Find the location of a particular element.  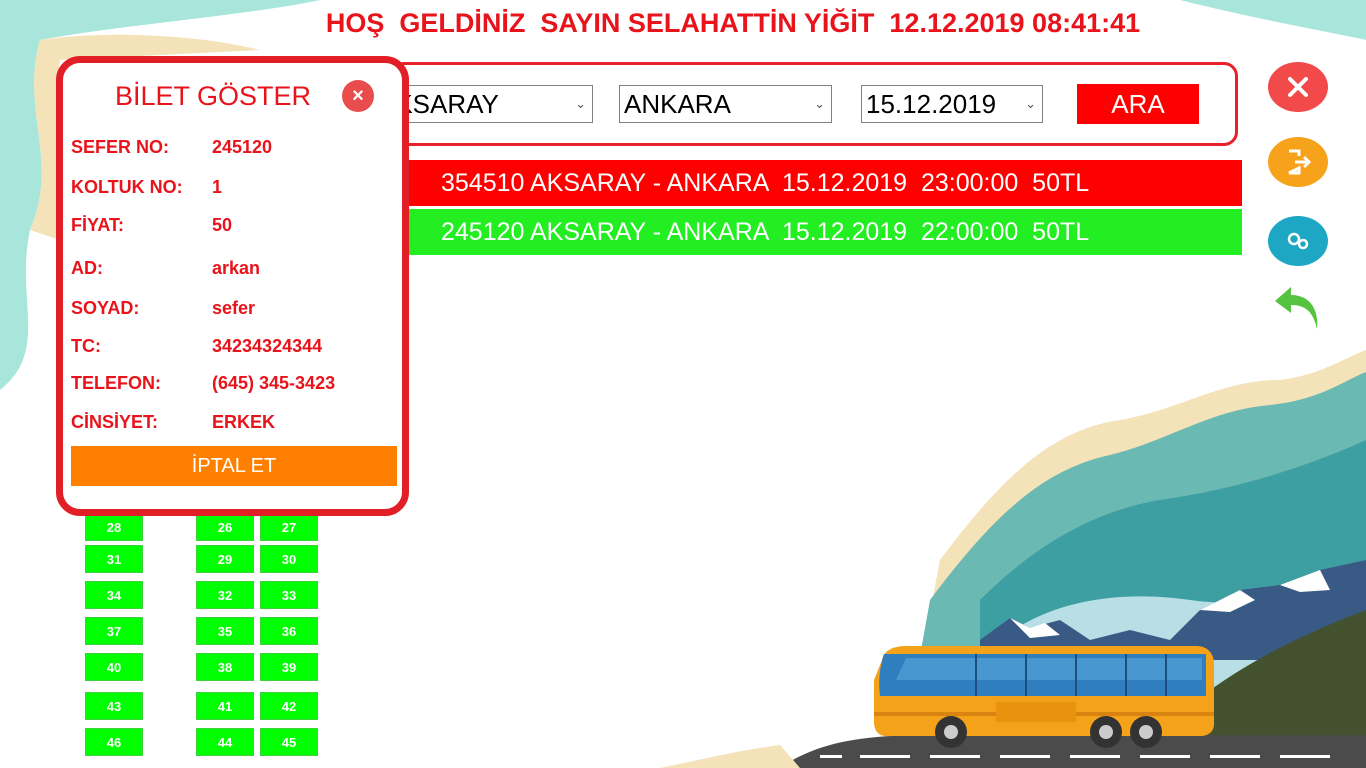

seat-button: 31 is located at coordinates (114, 559).